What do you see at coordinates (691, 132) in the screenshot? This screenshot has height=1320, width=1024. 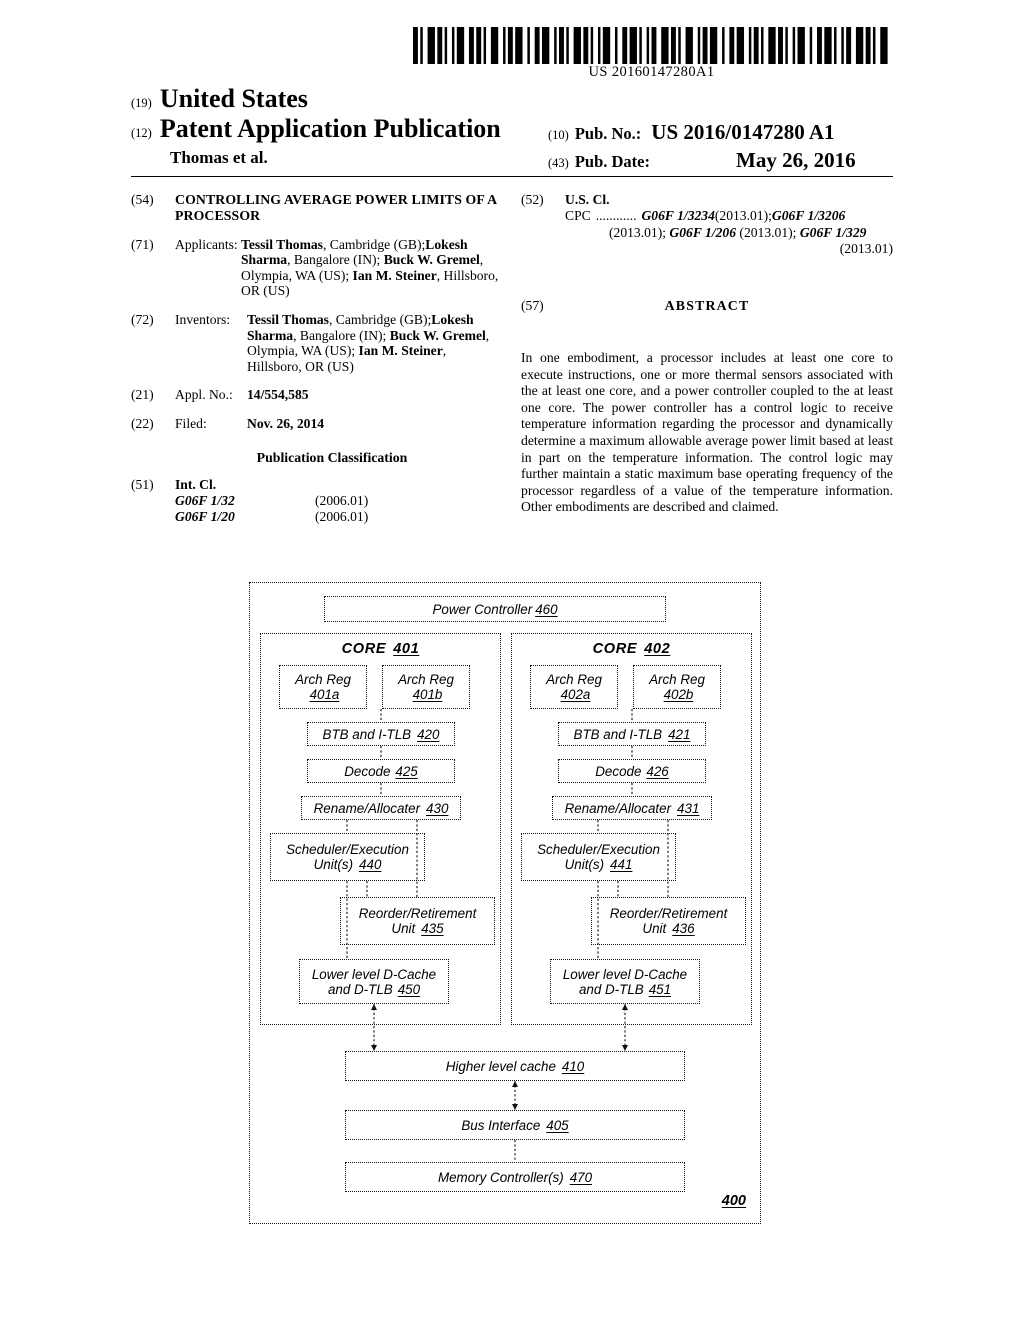 I see `publication-number-line: (10) Pub. No.: US 2016/0147280 A1` at bounding box center [691, 132].